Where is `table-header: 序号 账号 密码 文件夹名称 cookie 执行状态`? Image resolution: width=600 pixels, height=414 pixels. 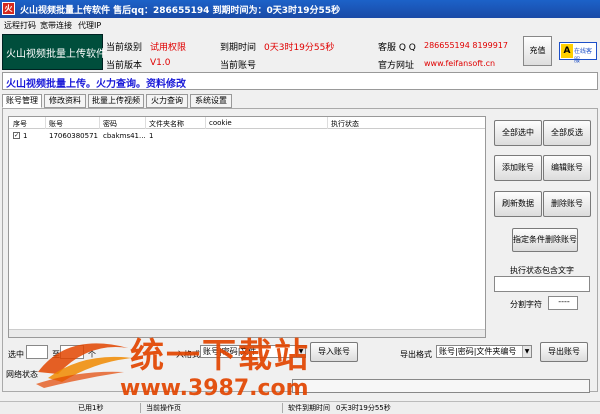
table-header: 序号 账号 密码 文件夹名称 cookie 执行状态 is located at coordinates (247, 123).